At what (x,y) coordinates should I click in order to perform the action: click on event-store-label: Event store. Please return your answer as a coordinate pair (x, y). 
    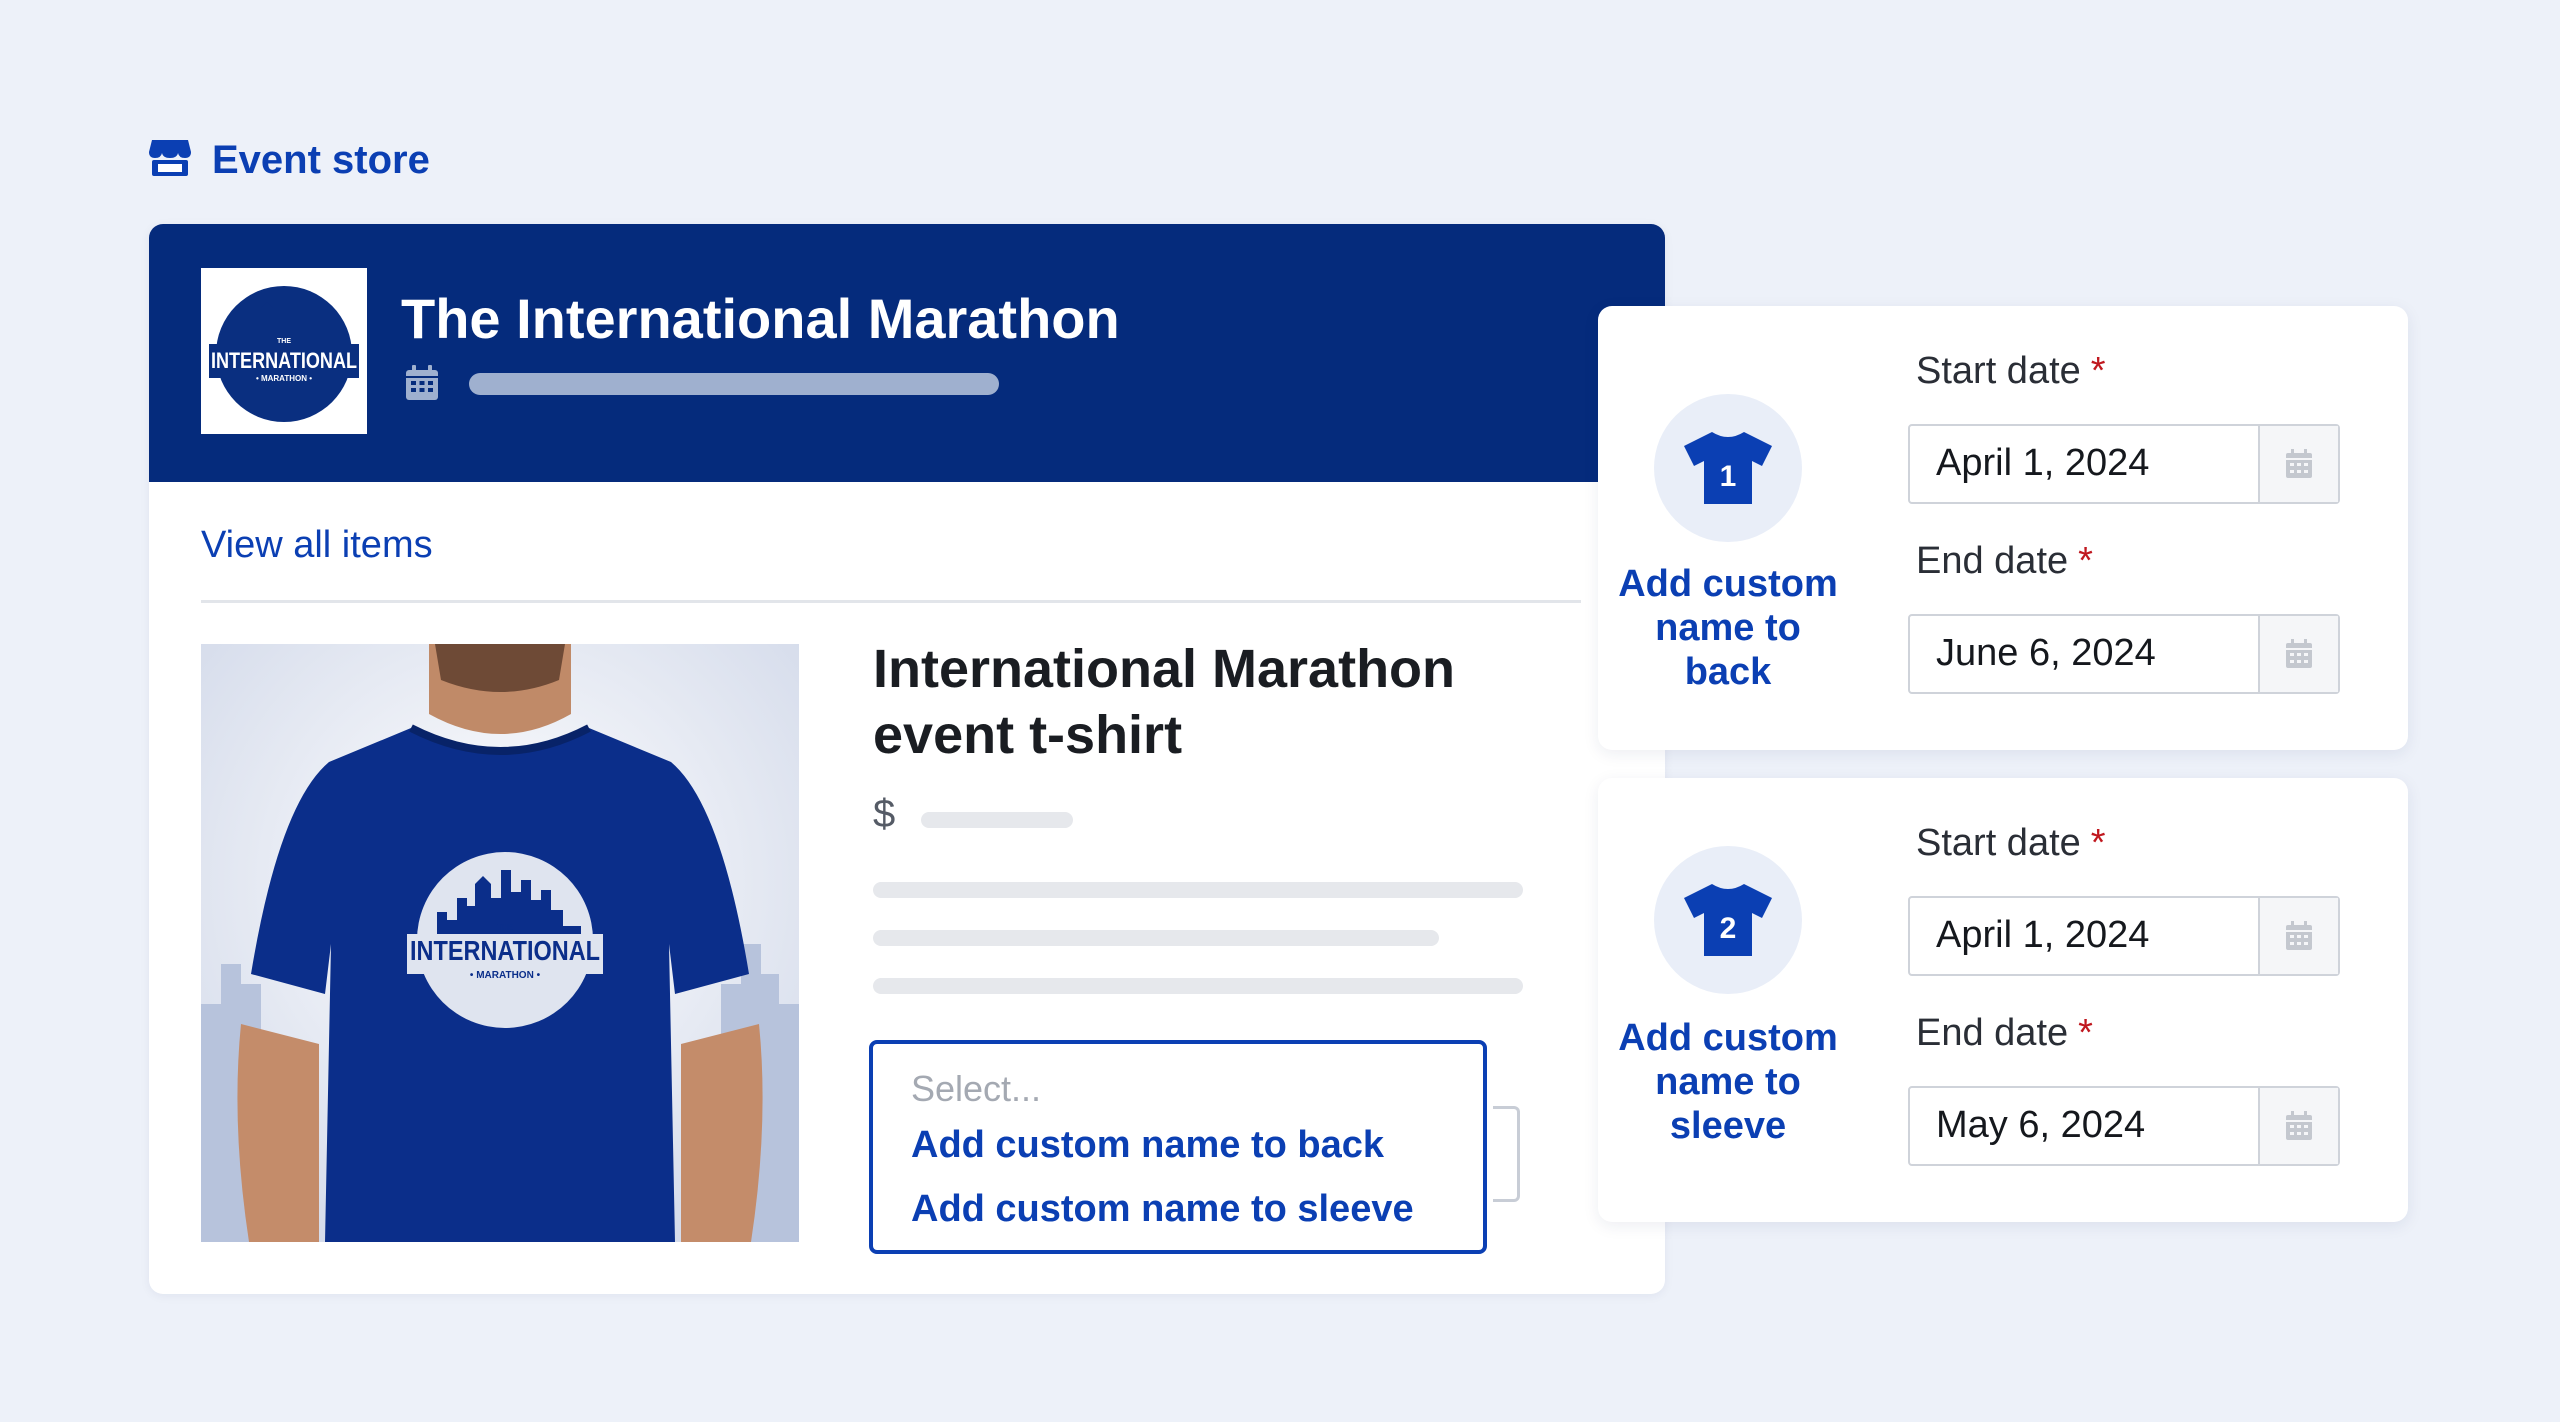
    Looking at the image, I should click on (321, 160).